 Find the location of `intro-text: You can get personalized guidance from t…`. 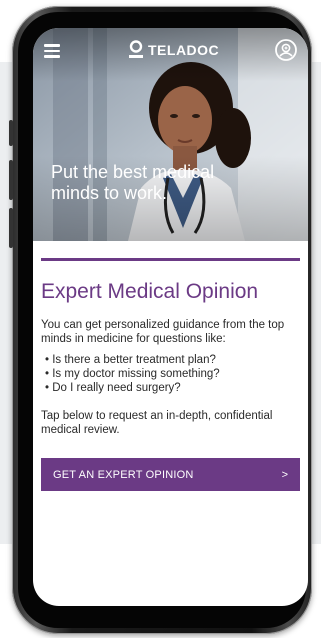

intro-text: You can get personalized guidance from t… is located at coordinates (163, 332).